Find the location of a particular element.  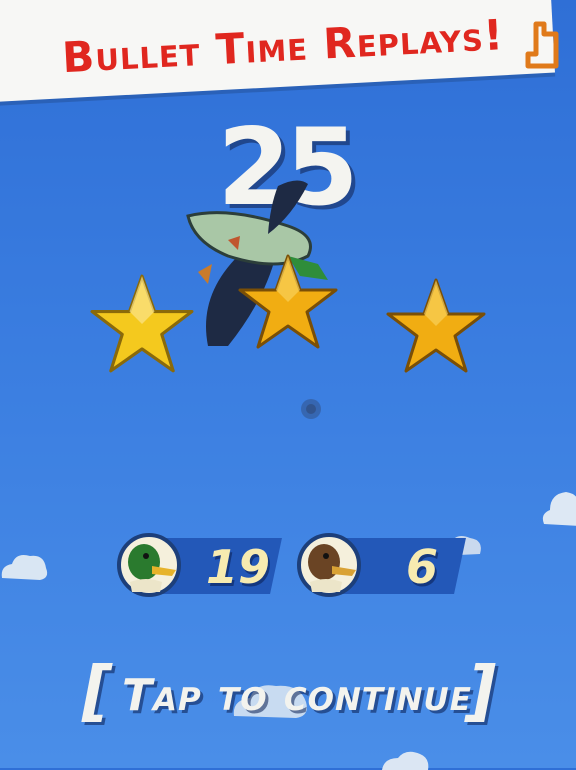

exit-icon is located at coordinates (542, 46).